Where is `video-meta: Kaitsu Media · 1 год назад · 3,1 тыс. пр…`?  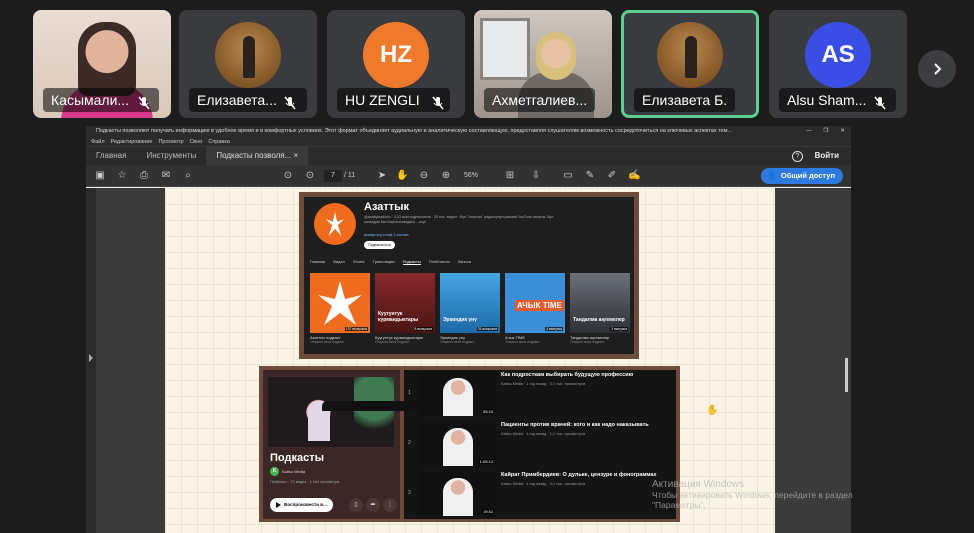 video-meta: Kaitsu Media · 1 год назад · 3,1 тыс. пр… is located at coordinates (543, 384).